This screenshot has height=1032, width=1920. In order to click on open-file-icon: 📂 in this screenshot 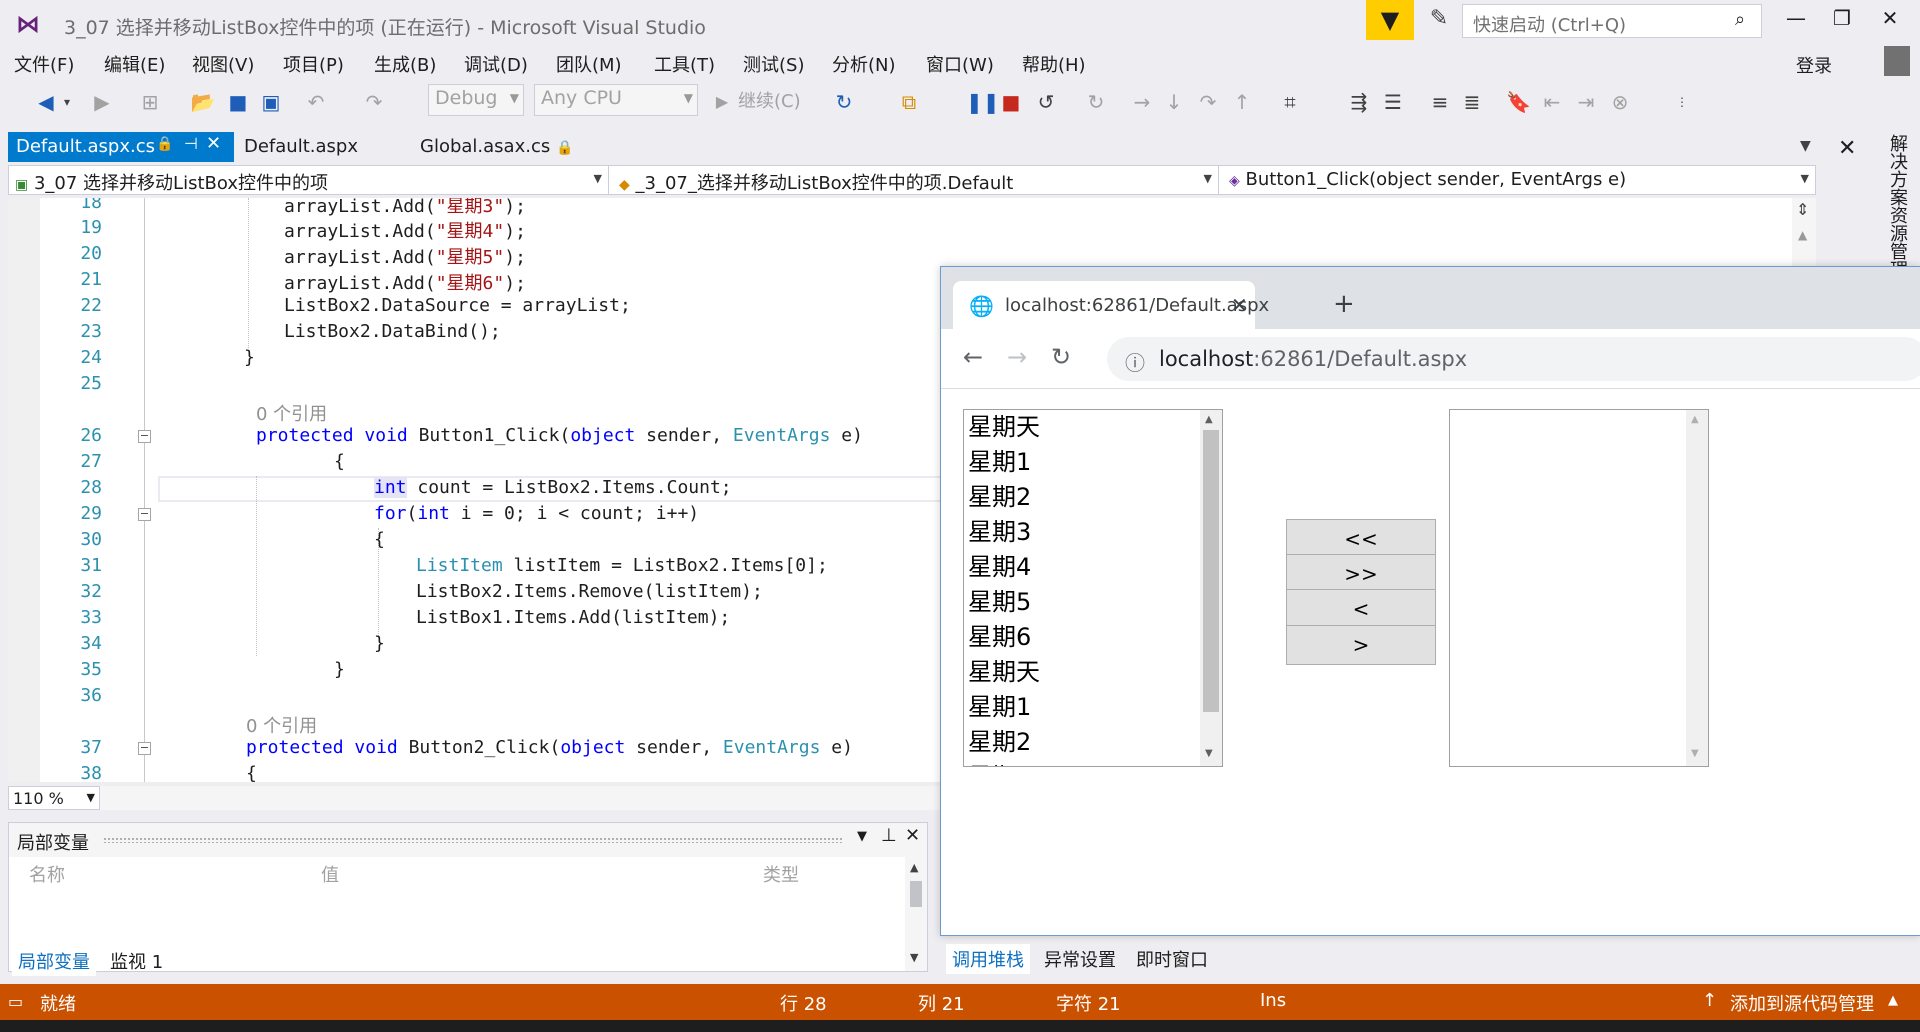, I will do `click(203, 102)`.